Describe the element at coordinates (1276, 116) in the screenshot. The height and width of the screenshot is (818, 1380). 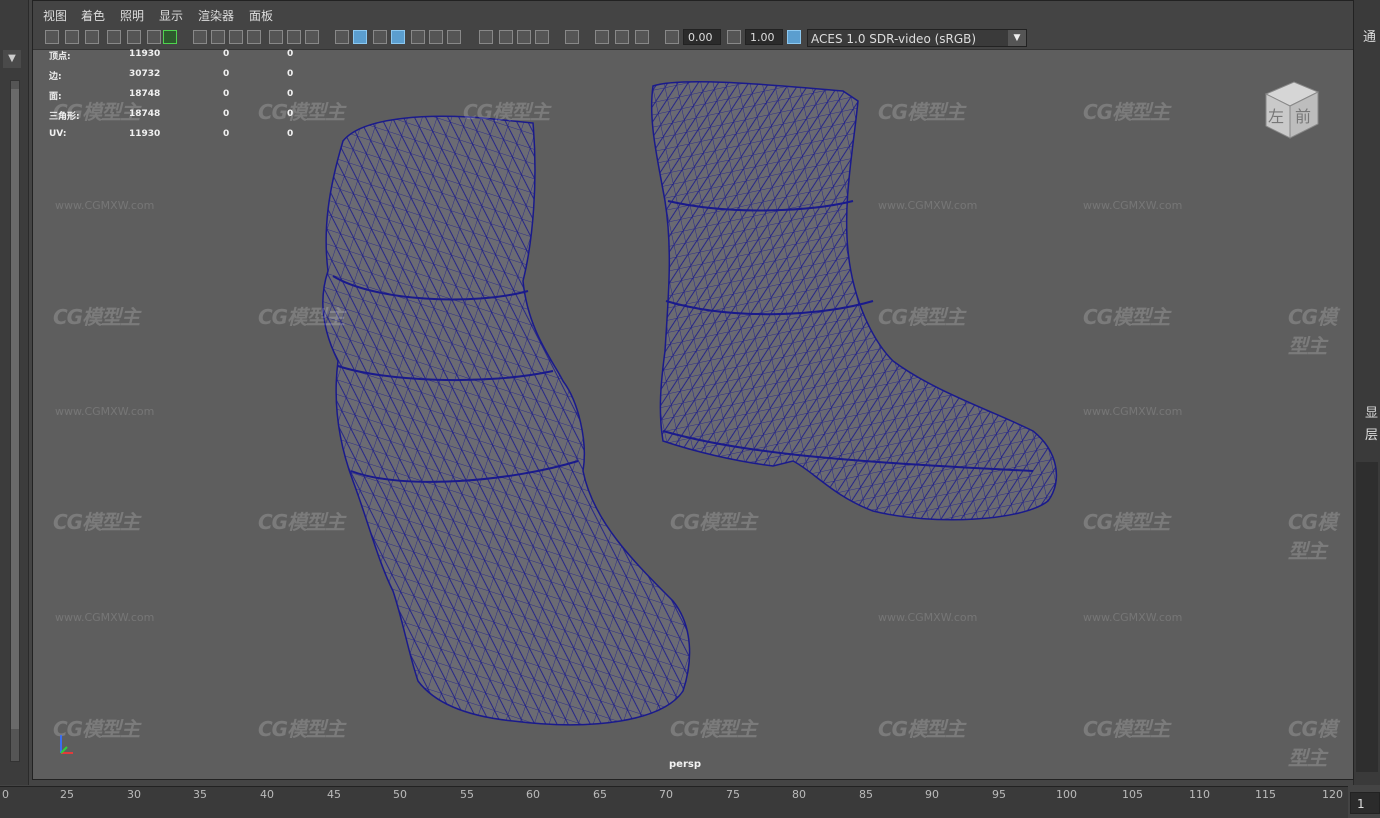
I see `viewcube-left-label: 左` at that location.